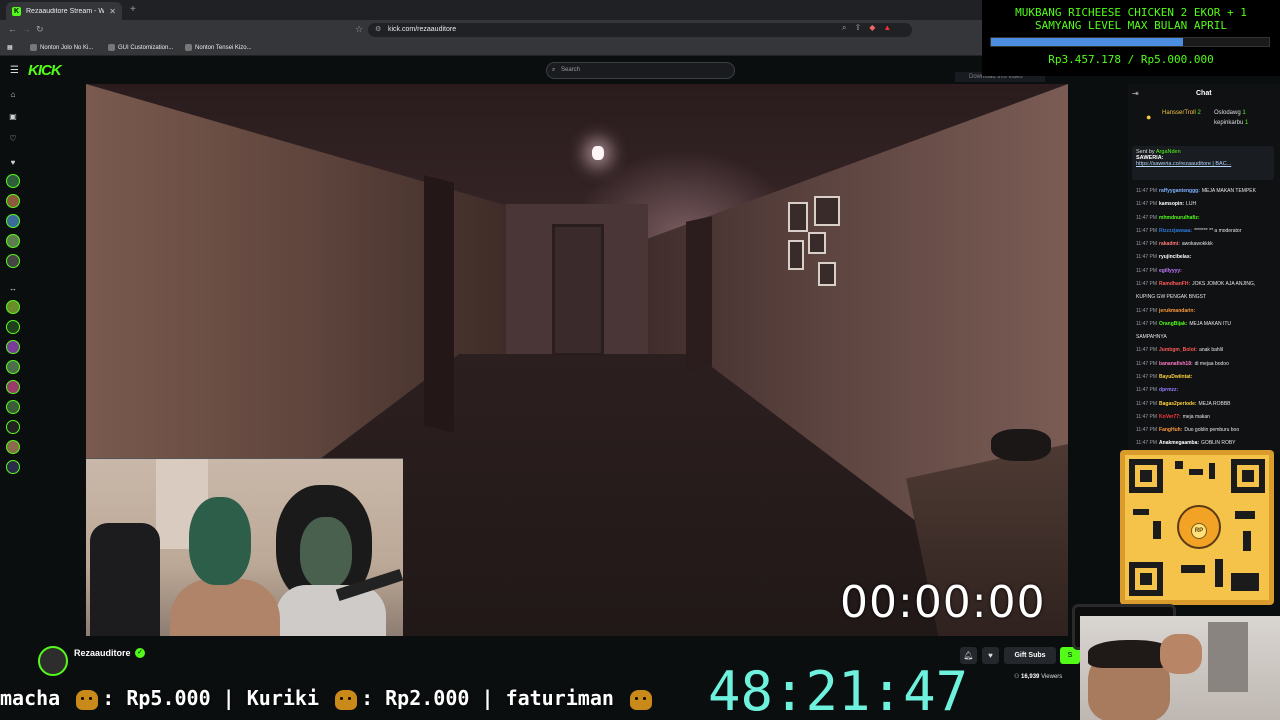 The image size is (1280, 720). Describe the element at coordinates (1181, 113) in the screenshot. I see `leaderboard-entry: HansserTroll 2` at that location.